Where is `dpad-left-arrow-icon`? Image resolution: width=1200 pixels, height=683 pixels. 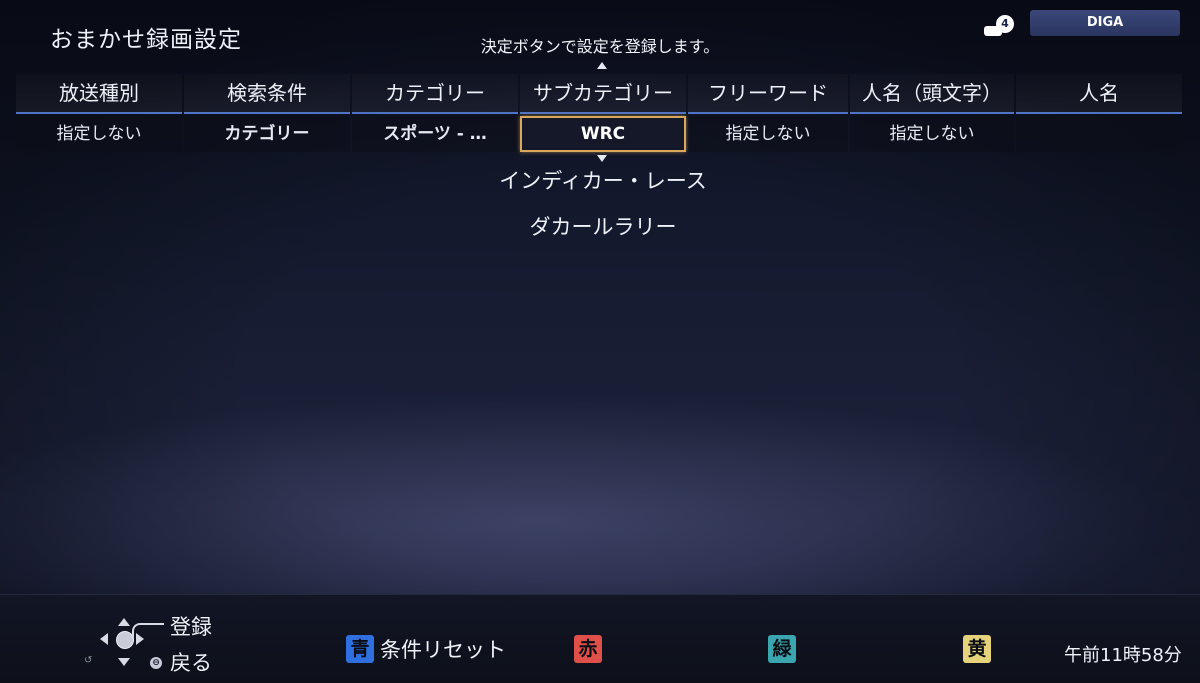 dpad-left-arrow-icon is located at coordinates (104, 639).